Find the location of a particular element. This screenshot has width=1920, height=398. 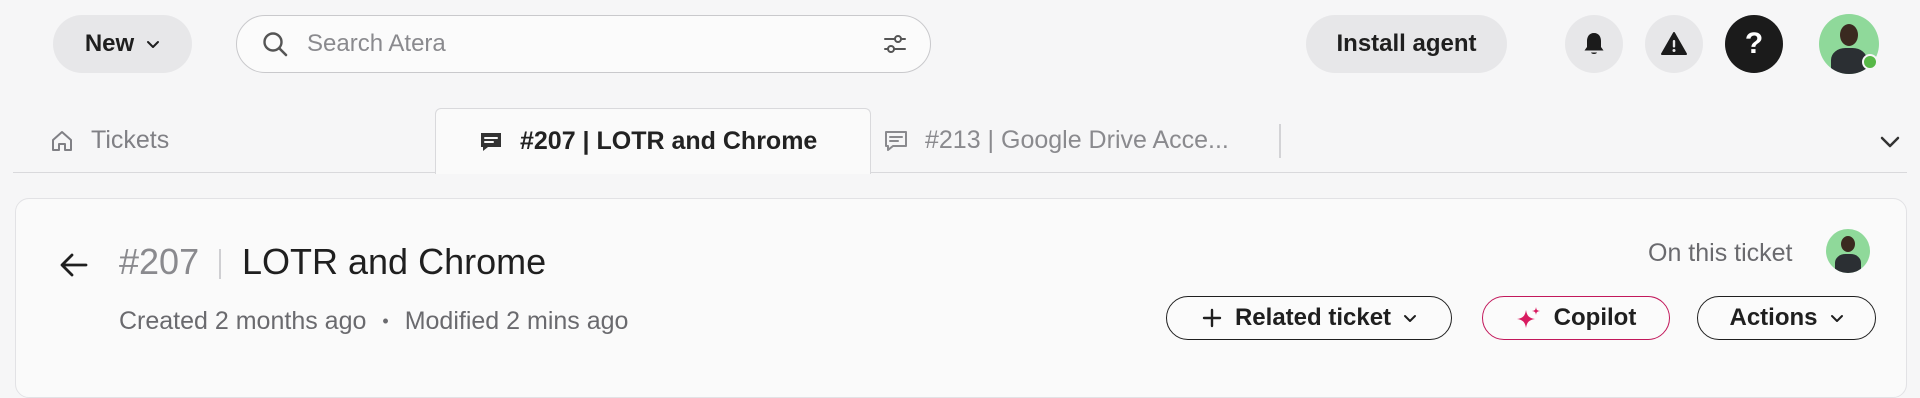

back-arrow-icon is located at coordinates (74, 265).